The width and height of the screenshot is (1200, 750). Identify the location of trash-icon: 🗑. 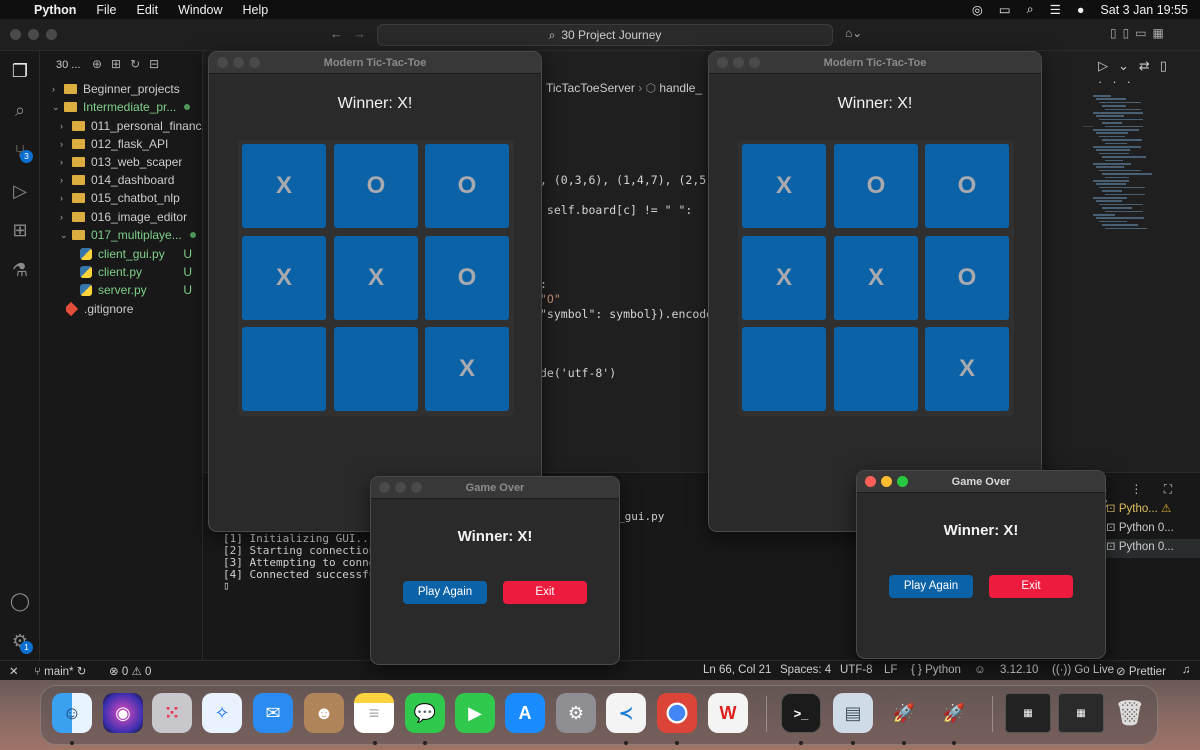
(1130, 713).